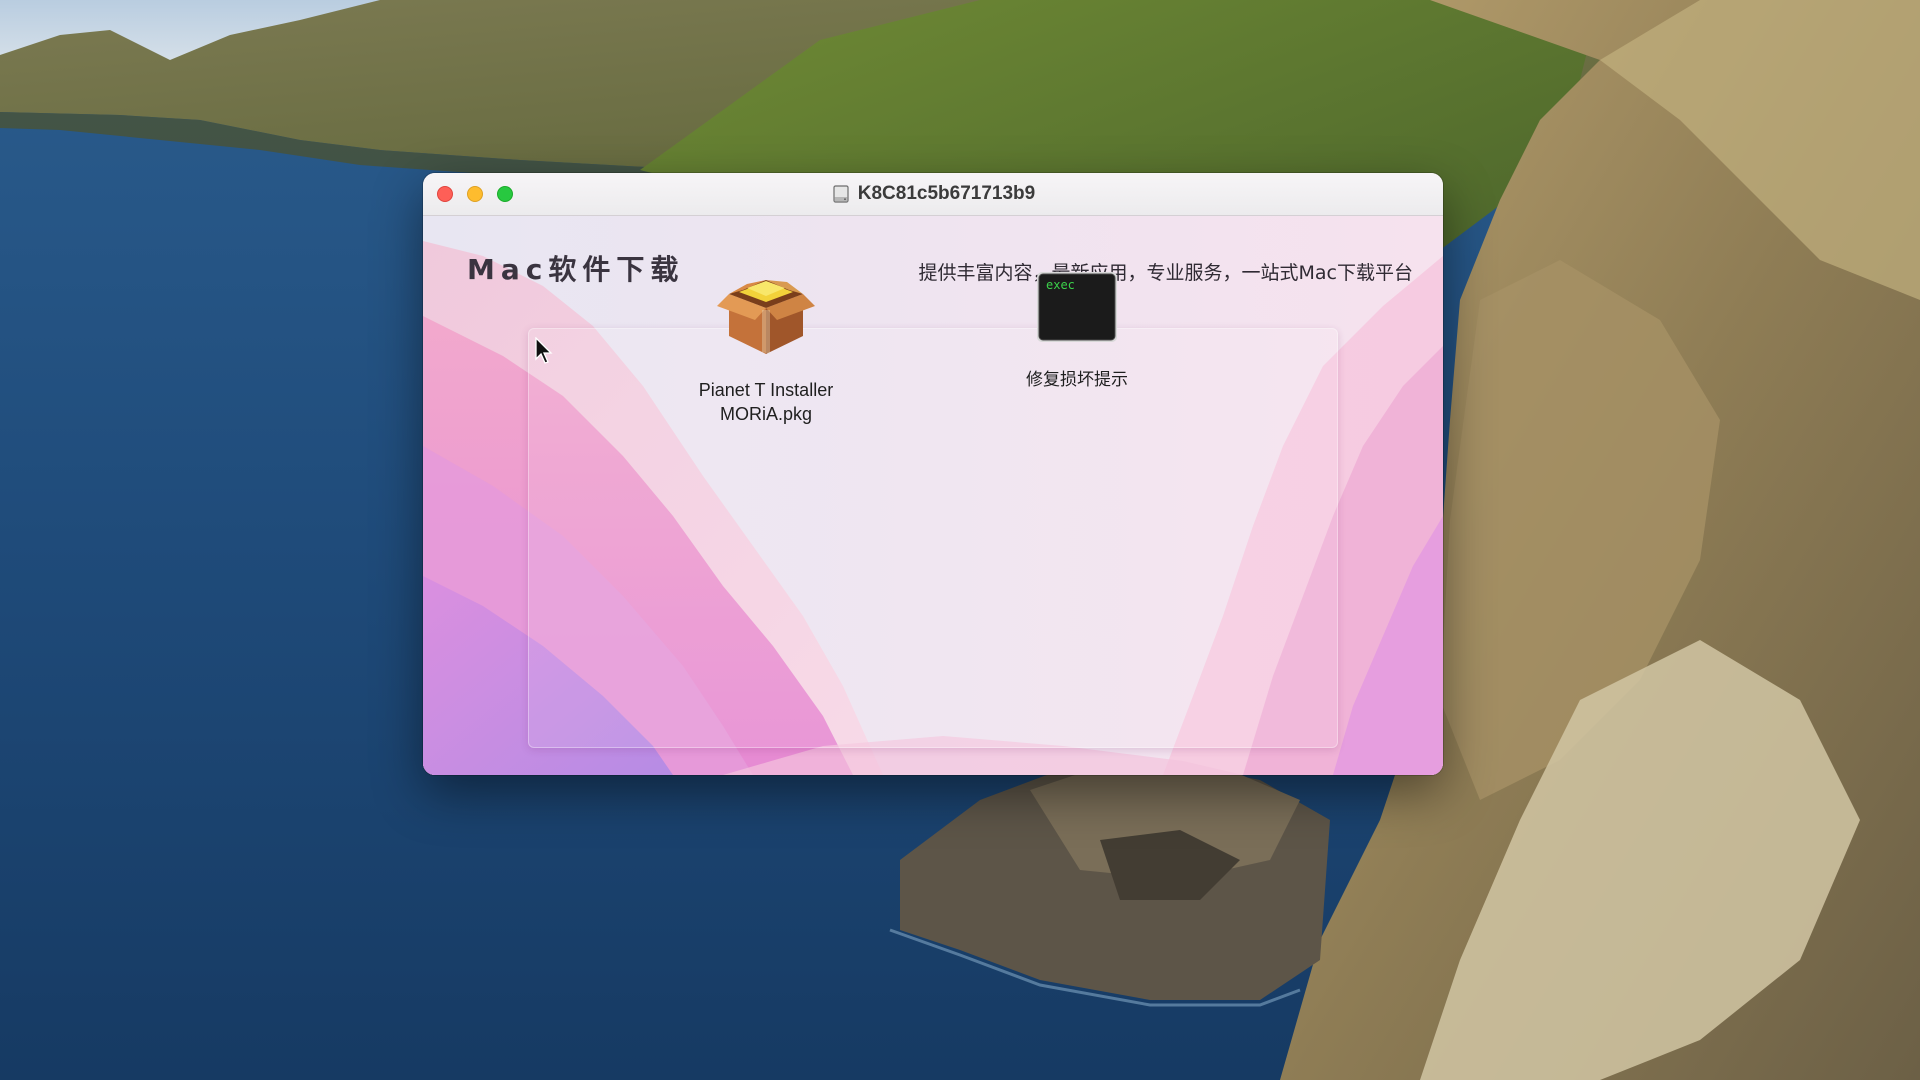 The image size is (1920, 1080). I want to click on package-icon, so click(766, 317).